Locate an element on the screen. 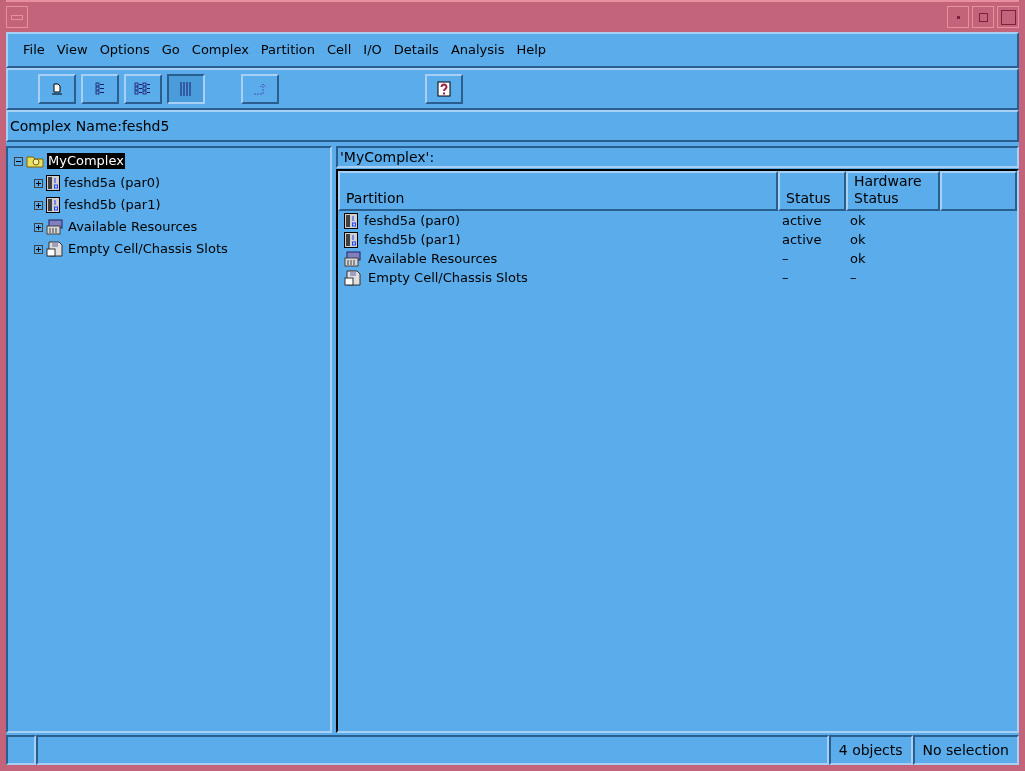  menu-item: View is located at coordinates (72, 50).